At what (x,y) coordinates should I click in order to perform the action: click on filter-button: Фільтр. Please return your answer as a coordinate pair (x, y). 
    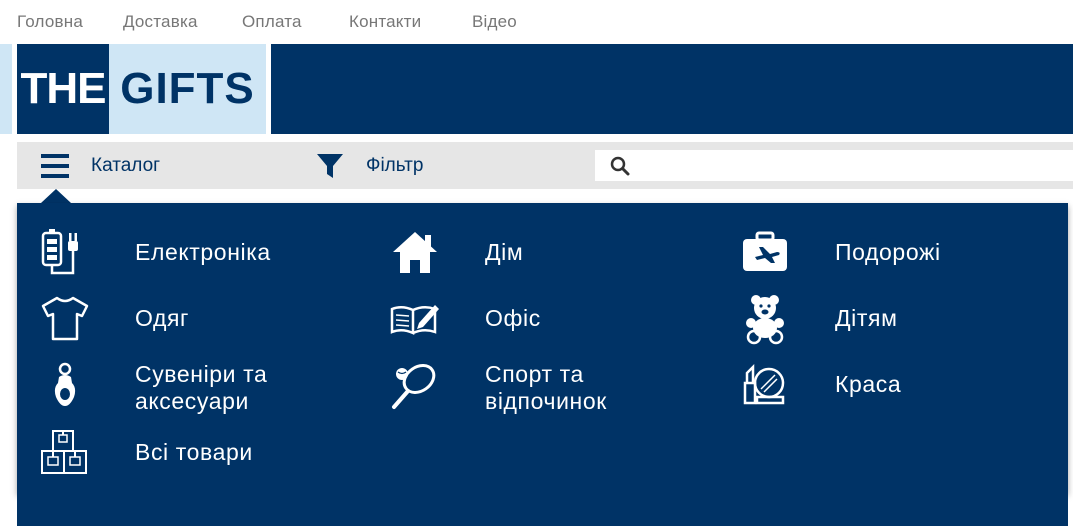
    Looking at the image, I should click on (407, 165).